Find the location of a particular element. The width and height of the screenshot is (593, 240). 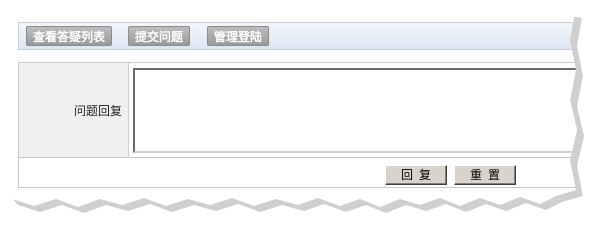

reply-label-cell: 问题回复 is located at coordinates (74, 110).